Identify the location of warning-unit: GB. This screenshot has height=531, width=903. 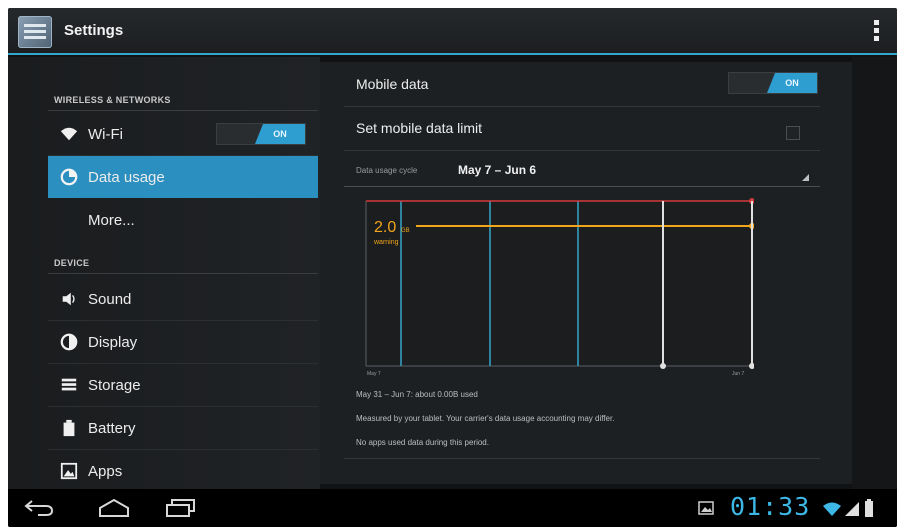
(405, 231).